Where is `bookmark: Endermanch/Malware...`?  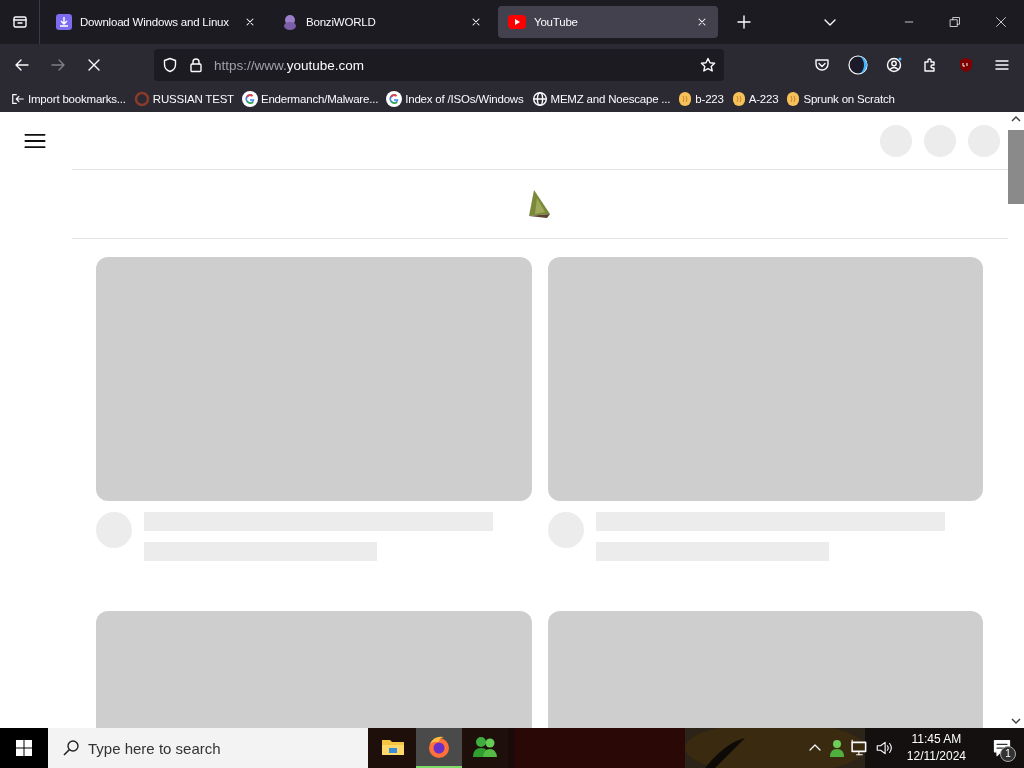
bookmark: Endermanch/Malware... is located at coordinates (310, 99).